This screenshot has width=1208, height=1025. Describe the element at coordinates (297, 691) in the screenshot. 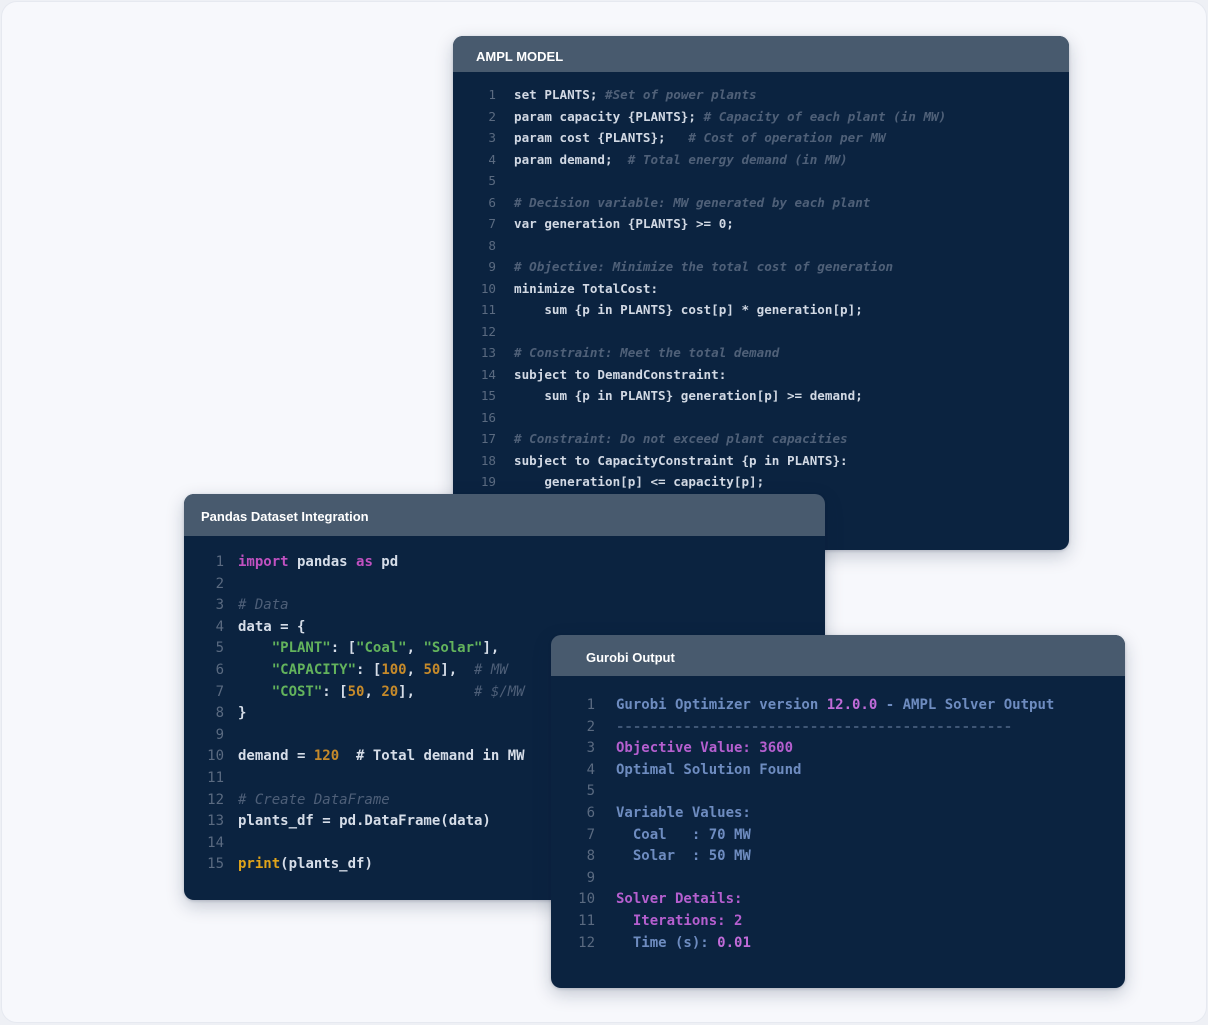

I see `token-str: "COST"` at that location.